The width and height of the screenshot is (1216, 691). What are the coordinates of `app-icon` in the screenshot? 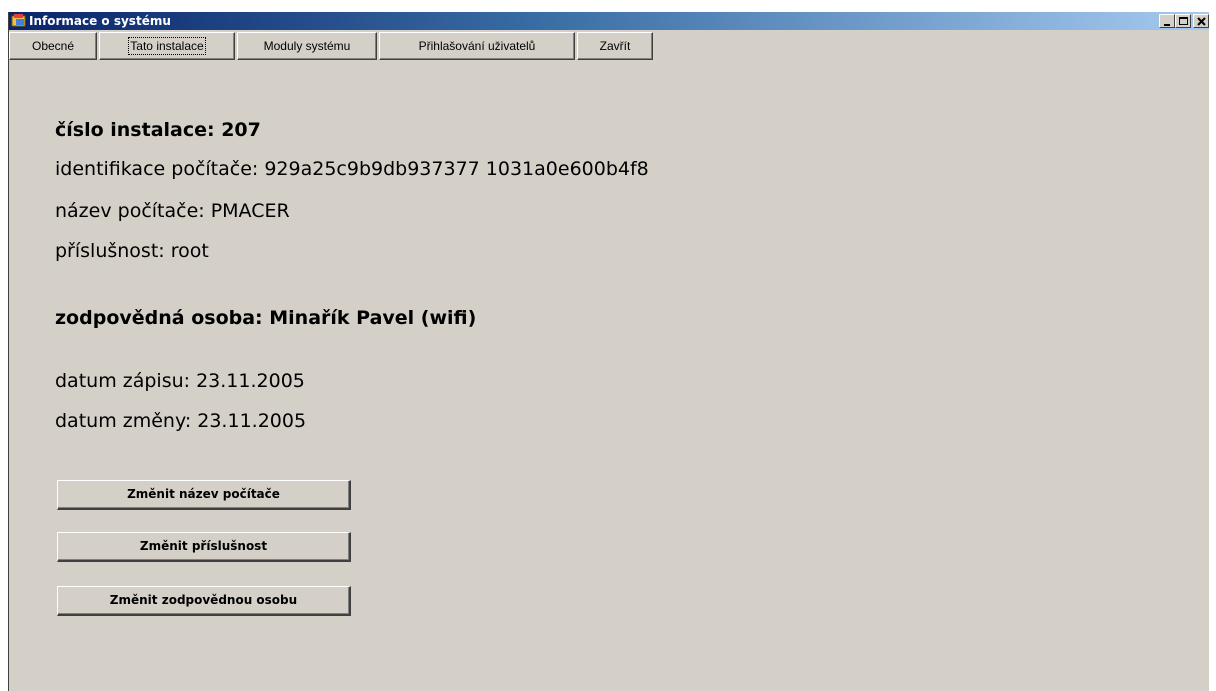 It's located at (18, 20).